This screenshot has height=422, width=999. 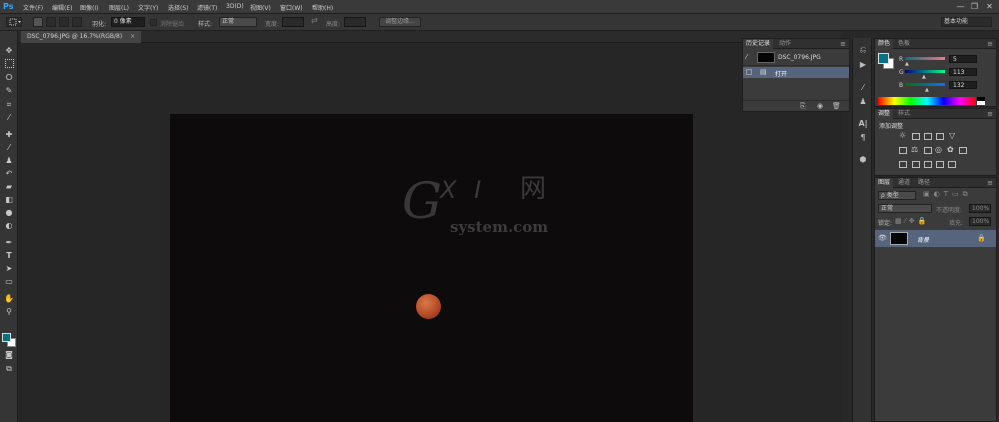 What do you see at coordinates (9, 212) in the screenshot?
I see `blur-tool-icon: ●` at bounding box center [9, 212].